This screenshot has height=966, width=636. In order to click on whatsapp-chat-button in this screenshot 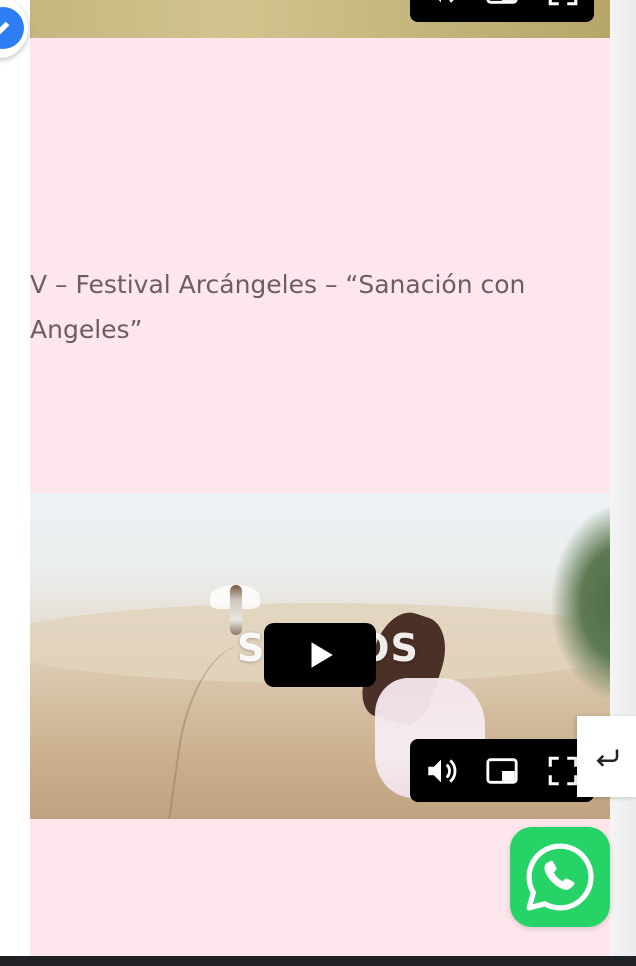, I will do `click(560, 877)`.